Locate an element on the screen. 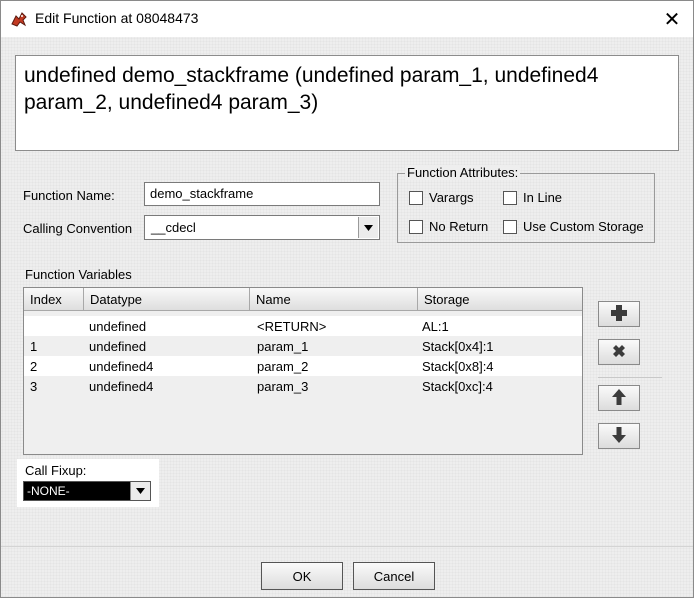 The height and width of the screenshot is (598, 694). cancel-button: Cancel is located at coordinates (394, 576).